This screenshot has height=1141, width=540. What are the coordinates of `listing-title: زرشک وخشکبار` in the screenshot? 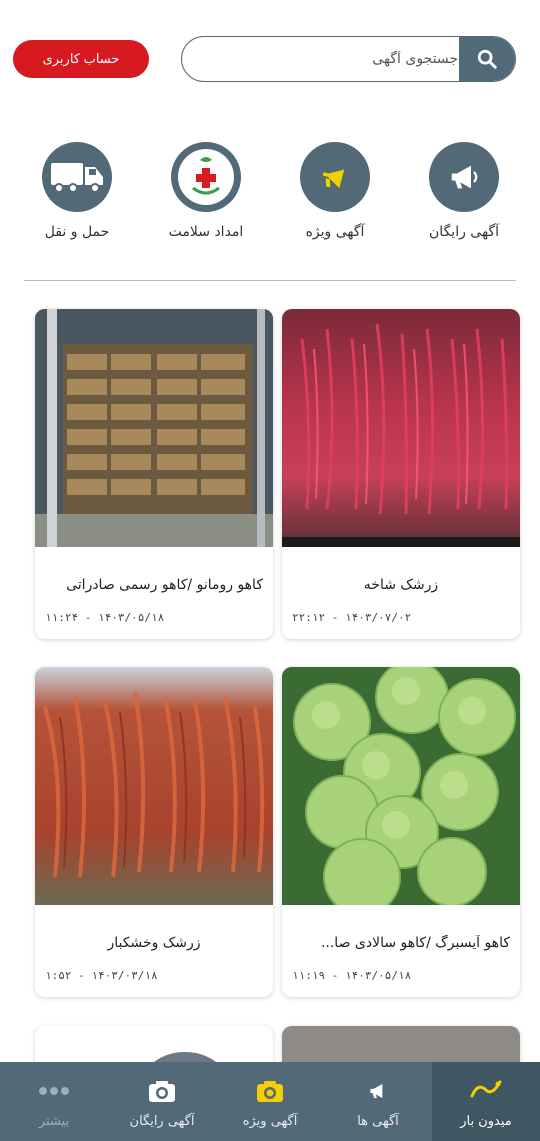 It's located at (154, 943).